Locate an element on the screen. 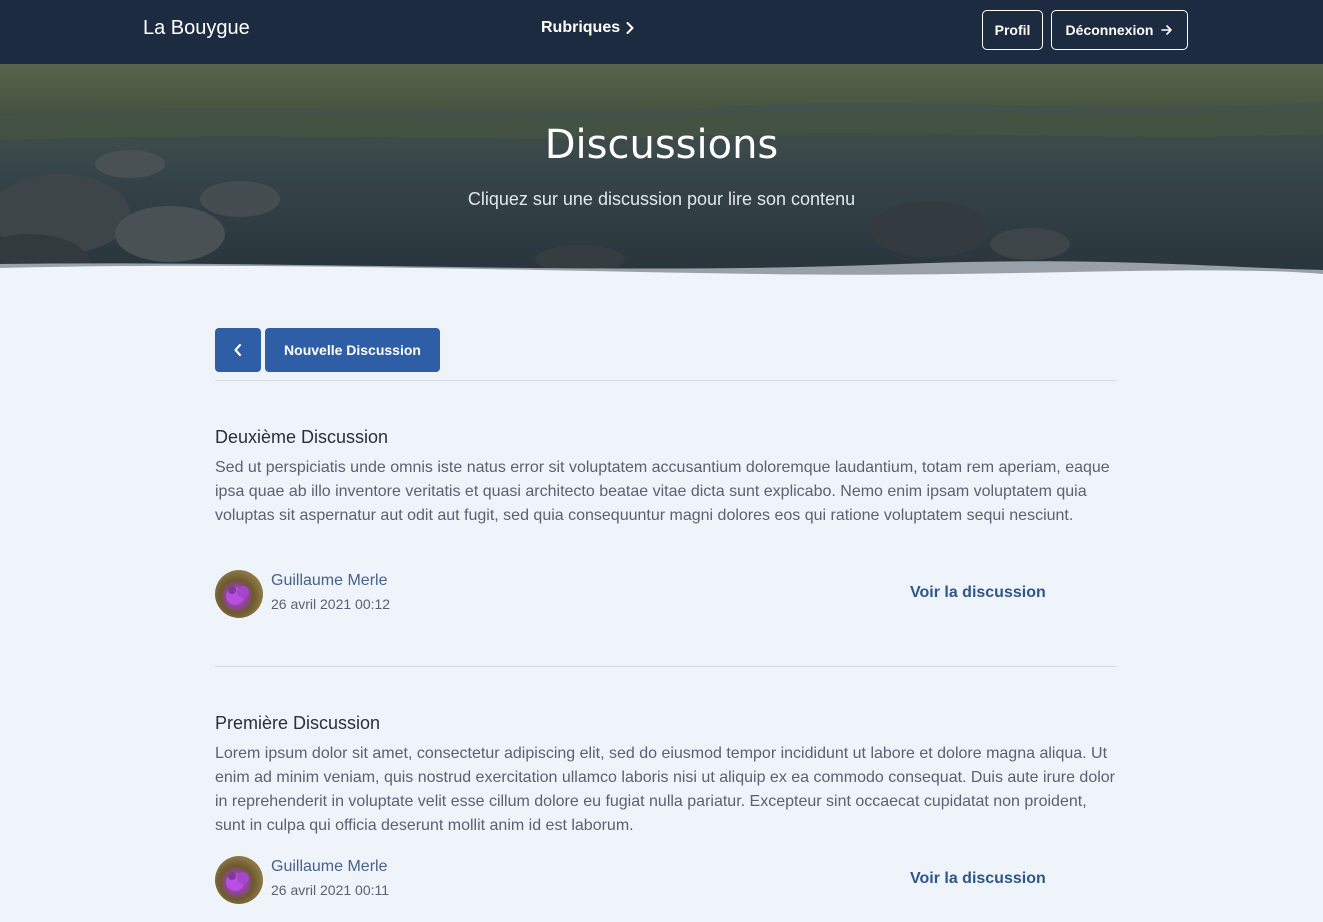  logout-button: Déconnexion is located at coordinates (1119, 30).